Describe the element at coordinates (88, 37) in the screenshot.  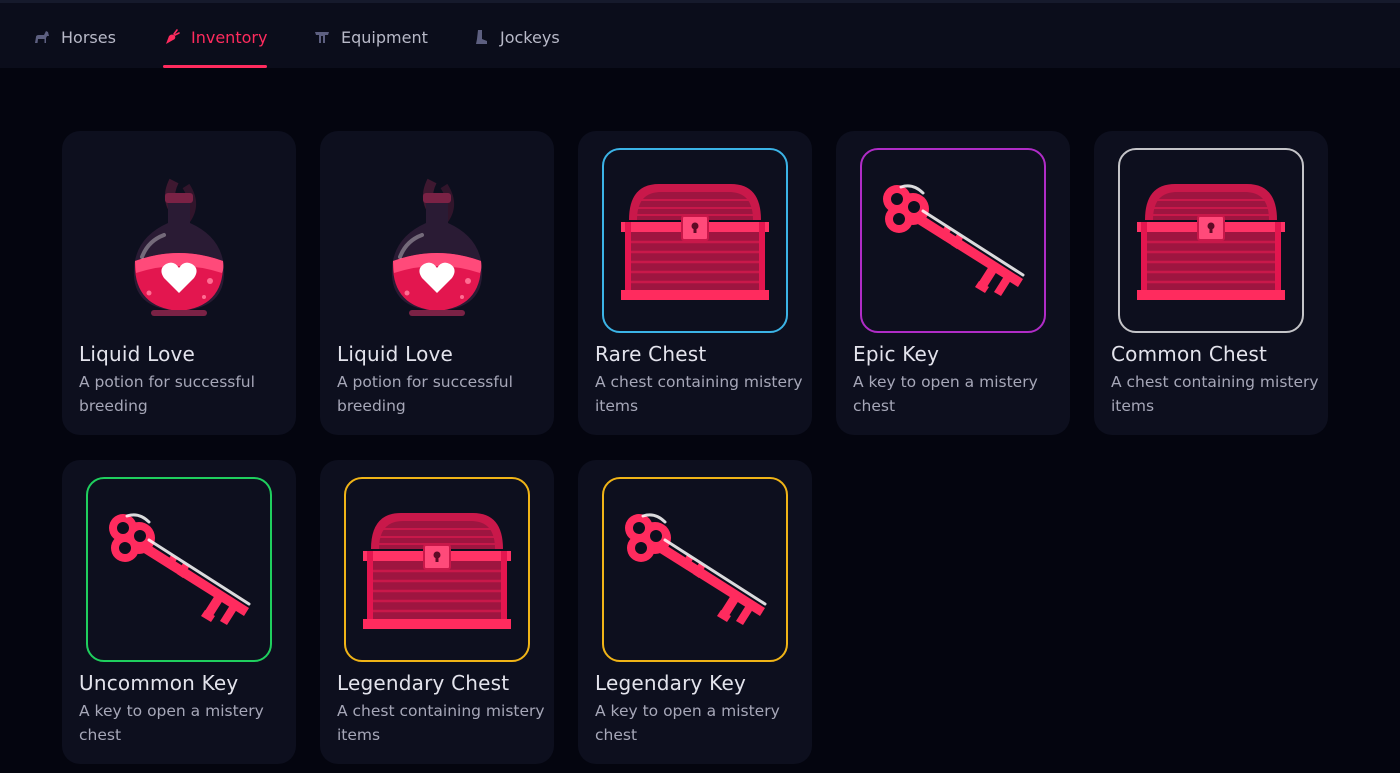
I see `tab-horses-label: Horses` at that location.